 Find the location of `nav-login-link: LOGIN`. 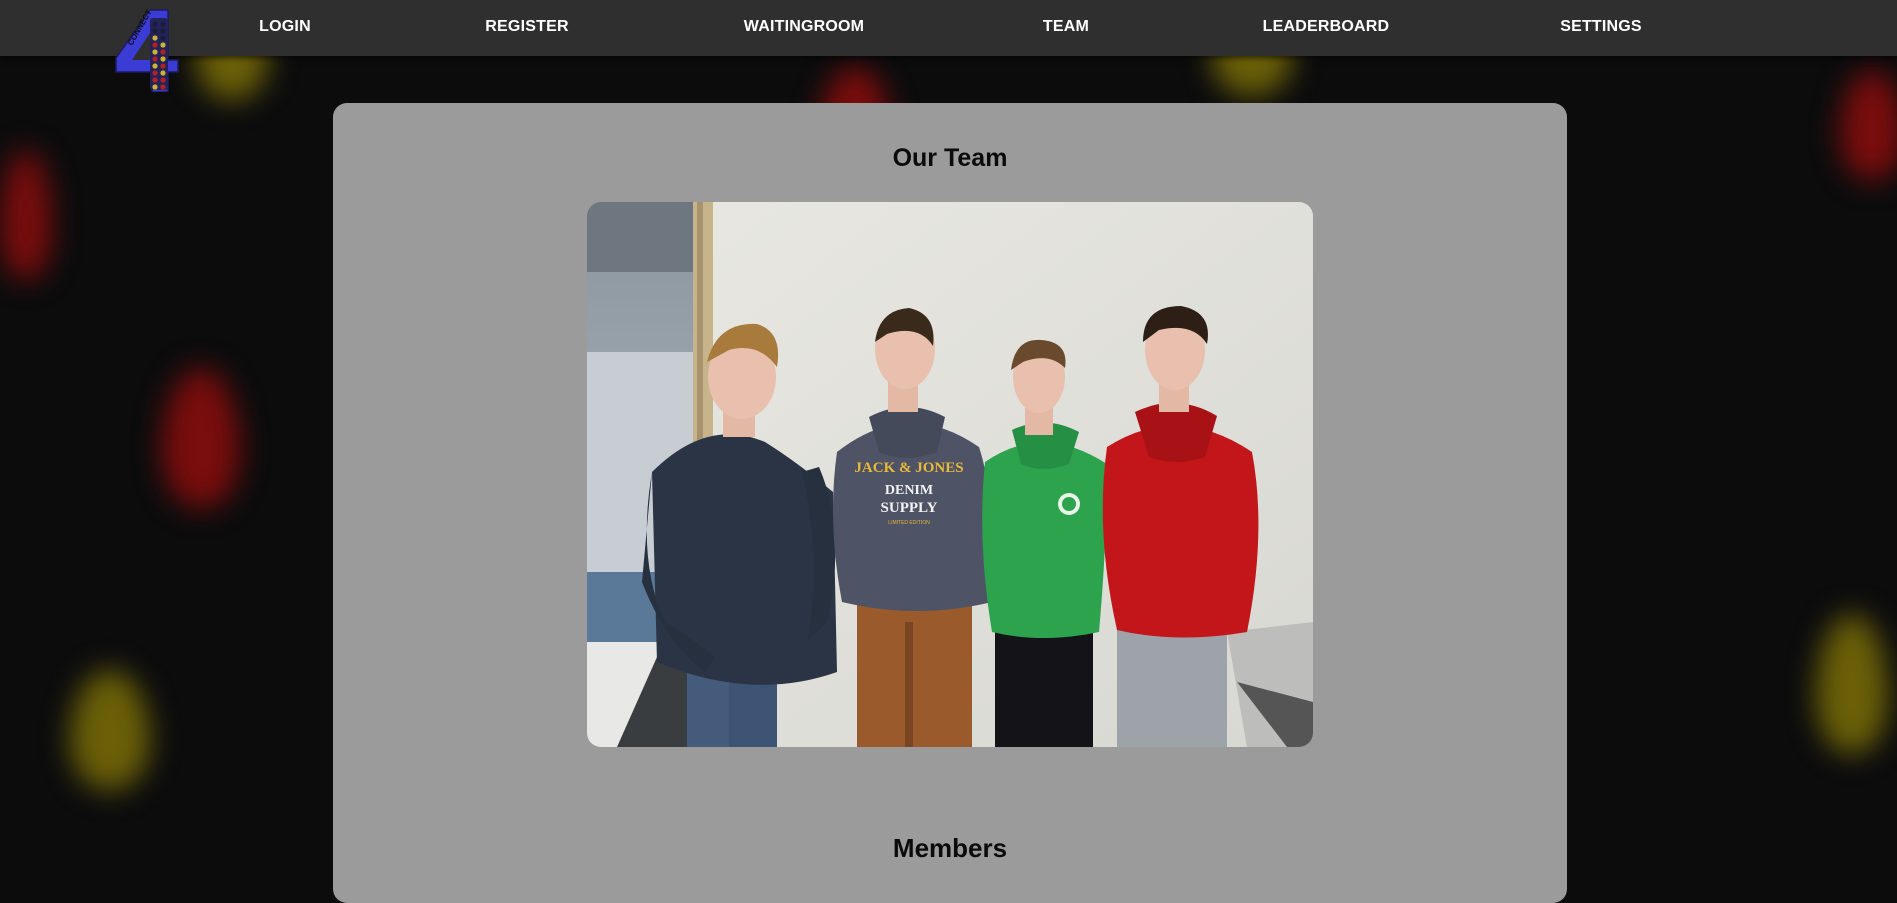

nav-login-link: LOGIN is located at coordinates (285, 28).